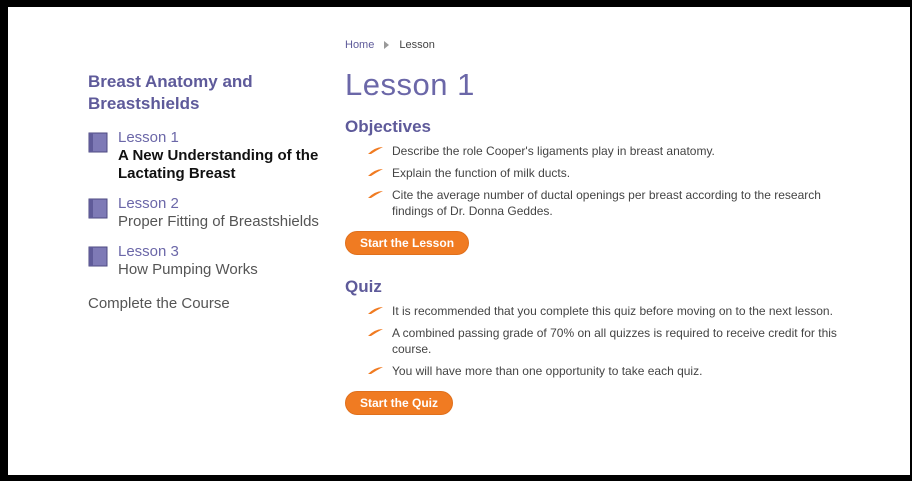 This screenshot has width=912, height=481. What do you see at coordinates (410, 84) in the screenshot?
I see `page-title: Lesson 1` at bounding box center [410, 84].